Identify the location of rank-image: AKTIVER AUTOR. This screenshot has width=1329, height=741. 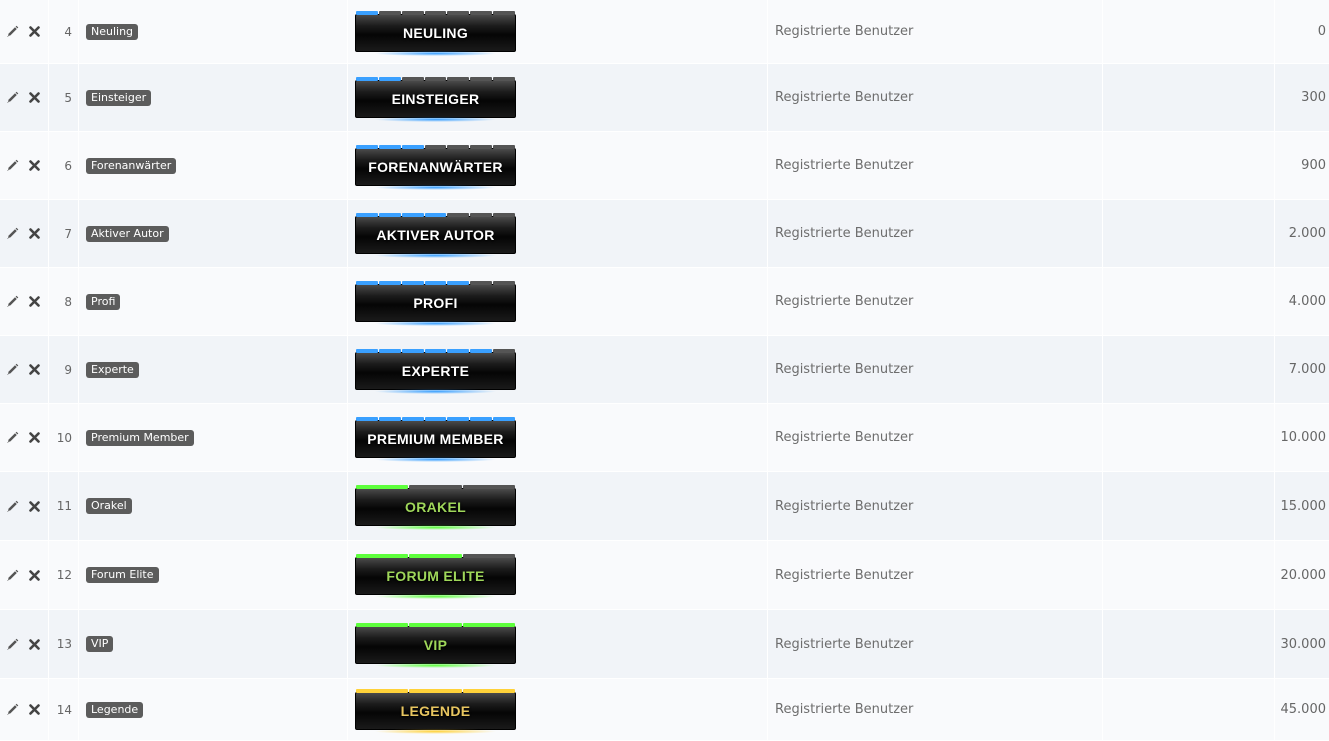
(435, 235).